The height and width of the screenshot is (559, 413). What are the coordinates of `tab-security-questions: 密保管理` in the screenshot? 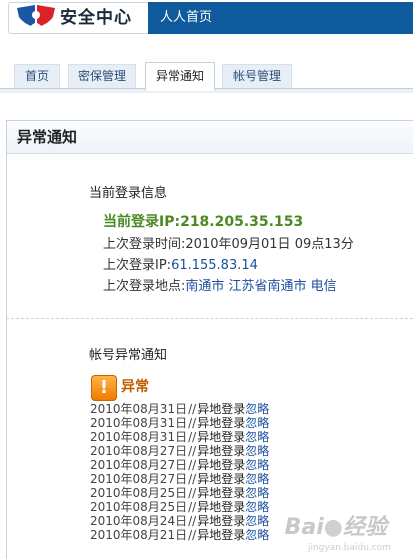 It's located at (102, 76).